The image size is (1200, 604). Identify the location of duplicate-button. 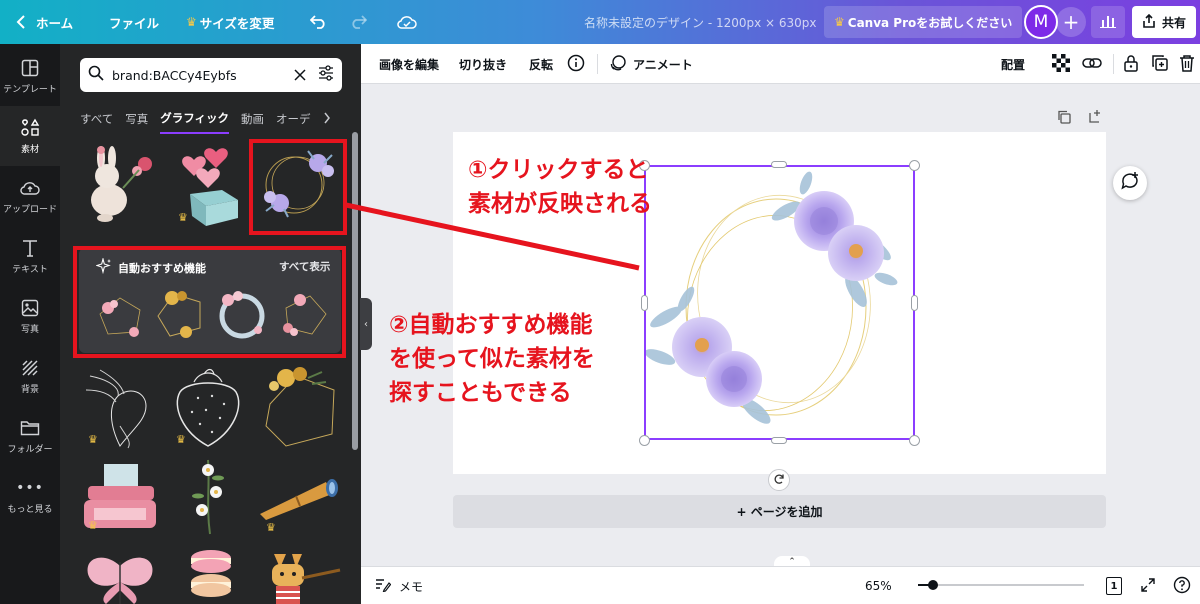
(1160, 64).